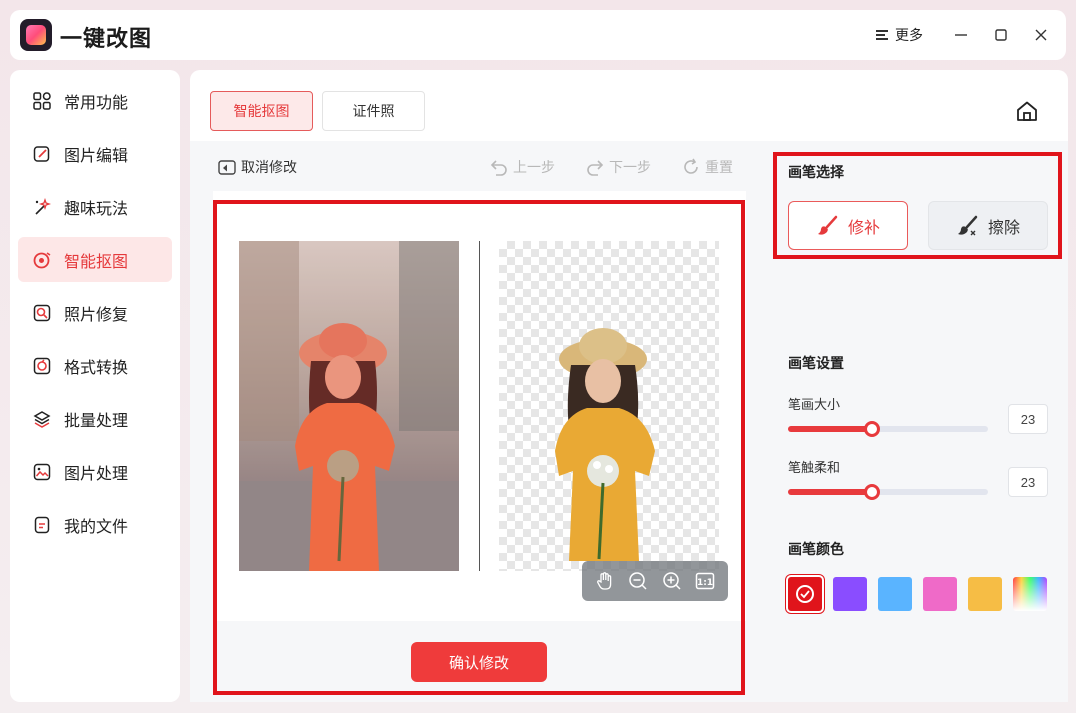 The height and width of the screenshot is (713, 1076). I want to click on sidebar-item-common: 常用功能, so click(95, 100).